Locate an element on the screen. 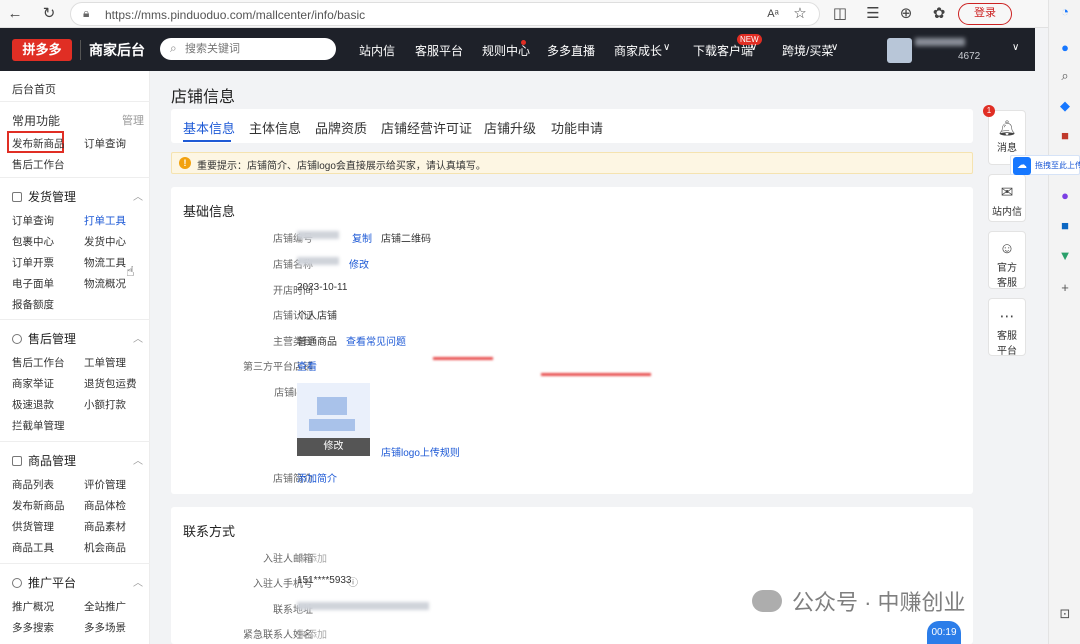 The image size is (1080, 644). logo-image is located at coordinates (332, 425).